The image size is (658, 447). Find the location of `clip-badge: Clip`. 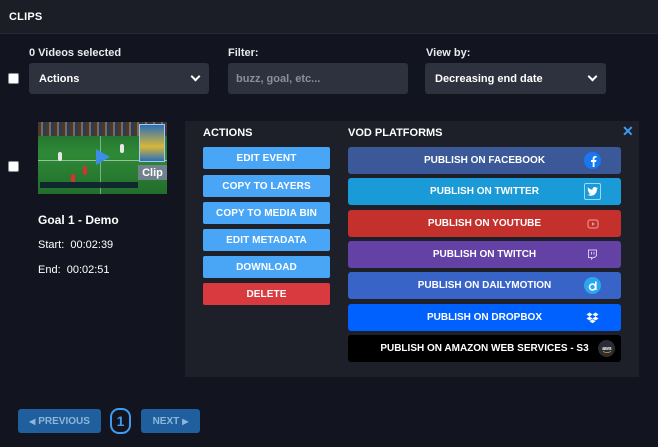

clip-badge: Clip is located at coordinates (152, 172).